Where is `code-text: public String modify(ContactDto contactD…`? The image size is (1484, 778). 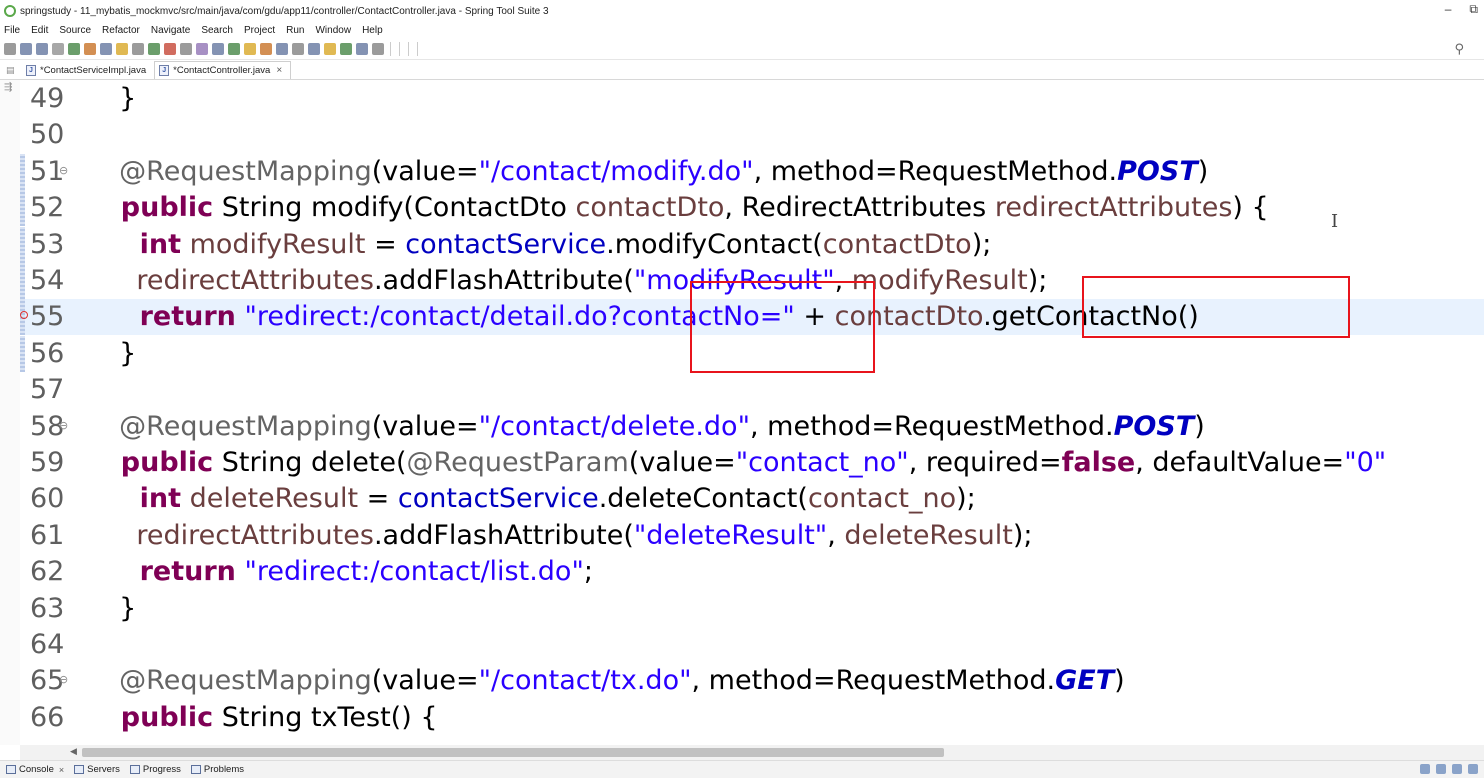 code-text: public String modify(ContactDto contactD… is located at coordinates (685, 208).